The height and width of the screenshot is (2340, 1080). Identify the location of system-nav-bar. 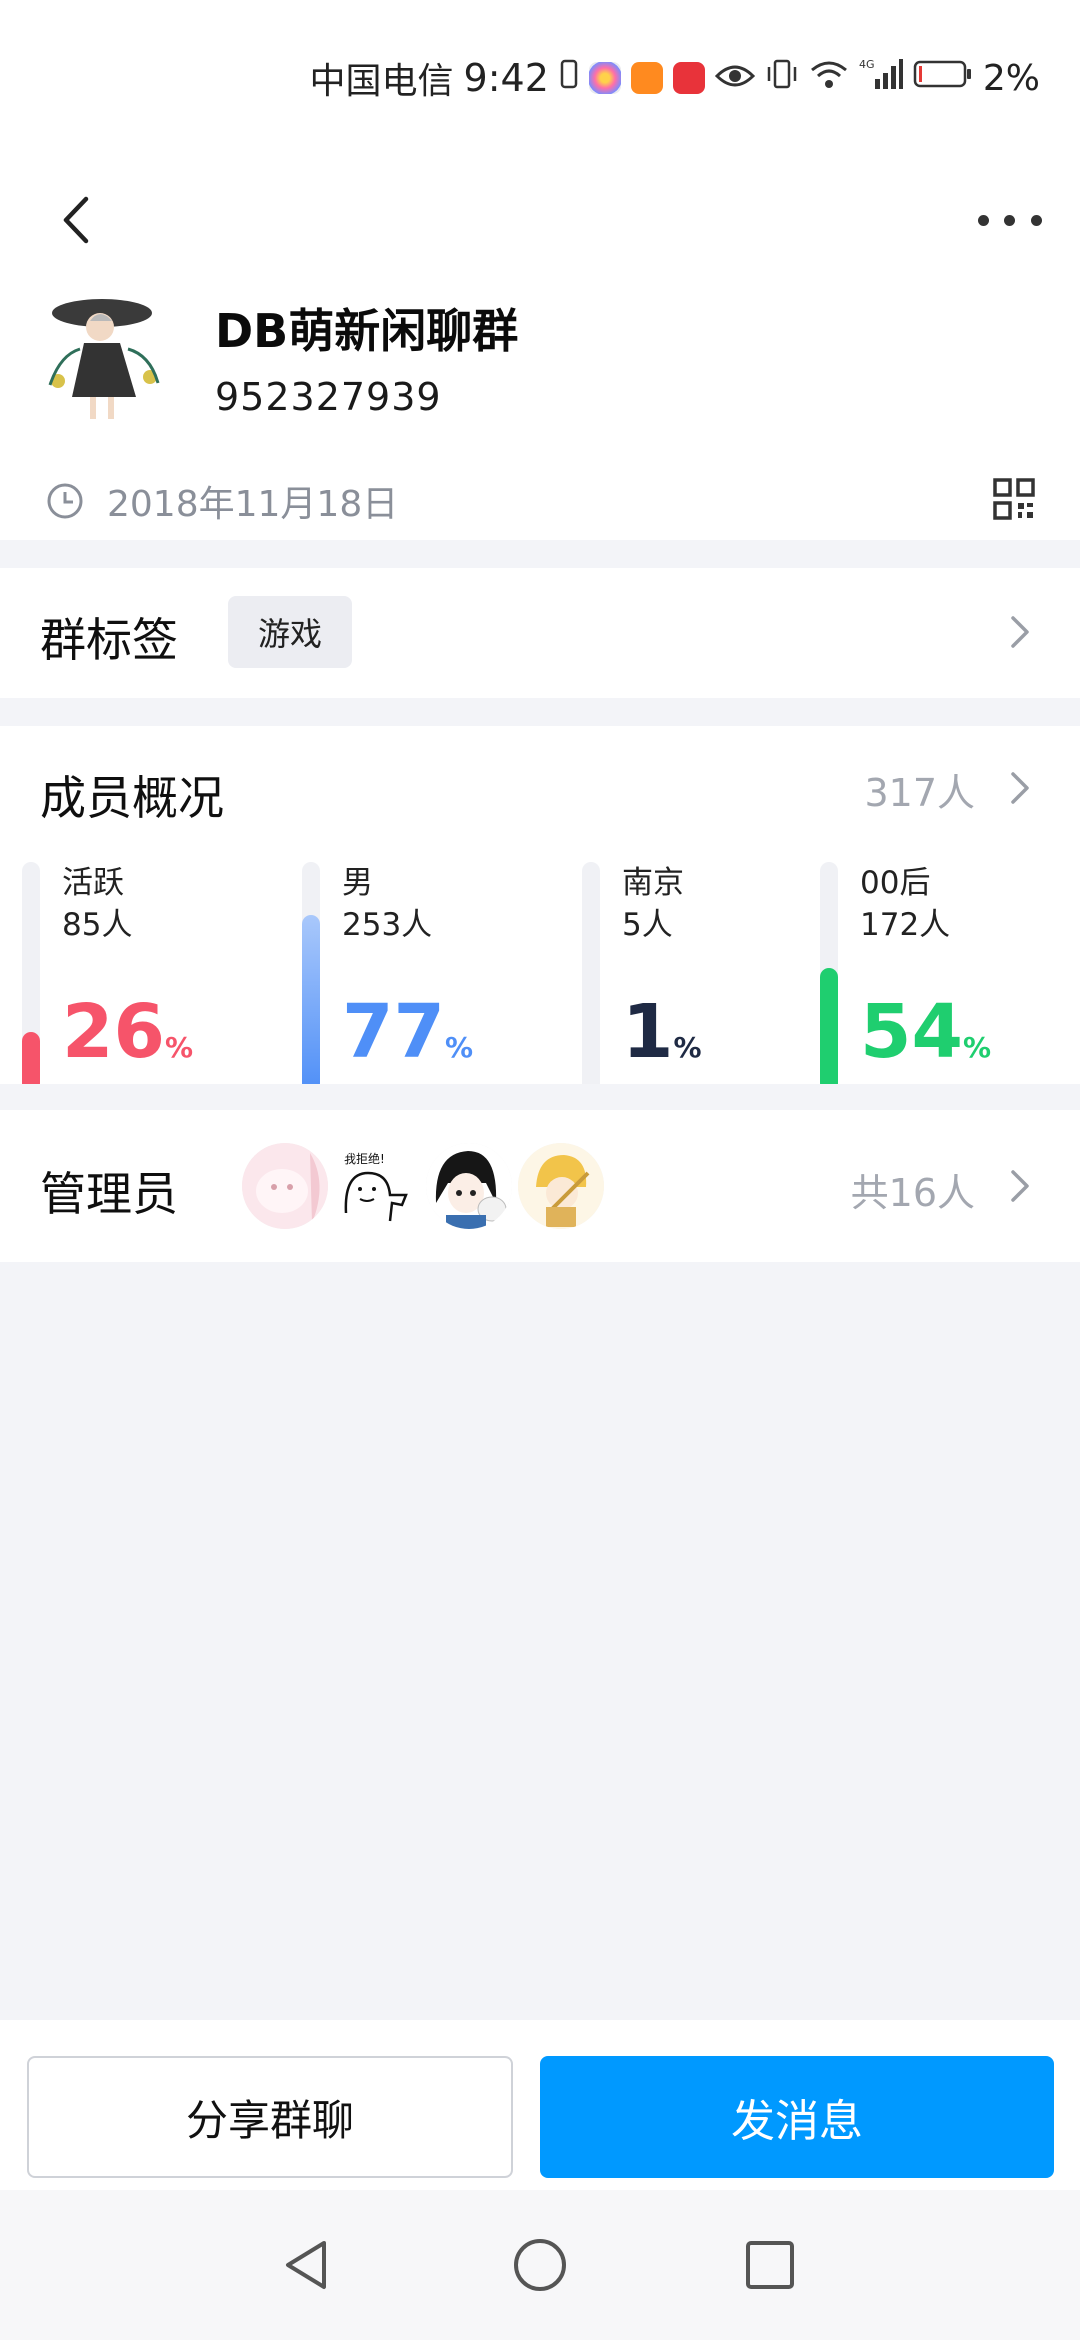
(540, 2265).